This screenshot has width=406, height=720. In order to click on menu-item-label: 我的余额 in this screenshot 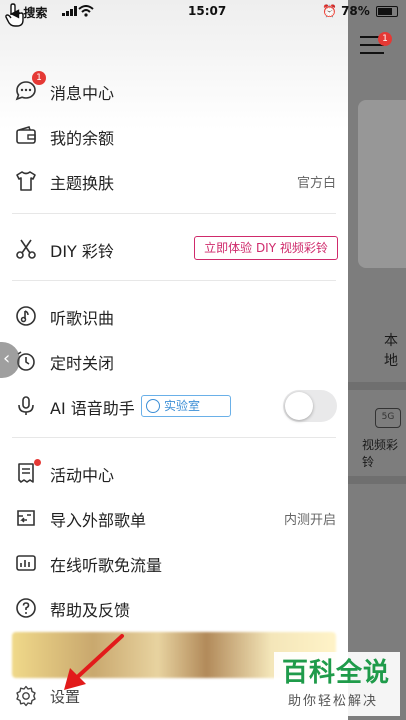, I will do `click(82, 138)`.